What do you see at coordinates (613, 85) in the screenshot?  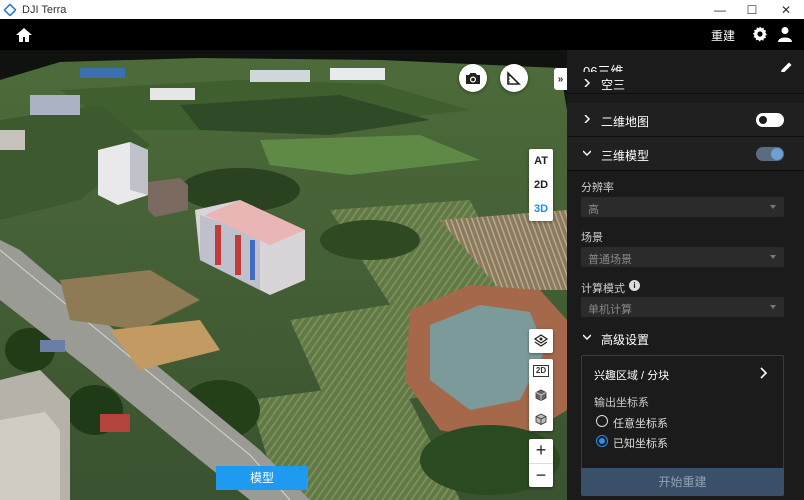 I see `section-aerial-label: 空三` at bounding box center [613, 85].